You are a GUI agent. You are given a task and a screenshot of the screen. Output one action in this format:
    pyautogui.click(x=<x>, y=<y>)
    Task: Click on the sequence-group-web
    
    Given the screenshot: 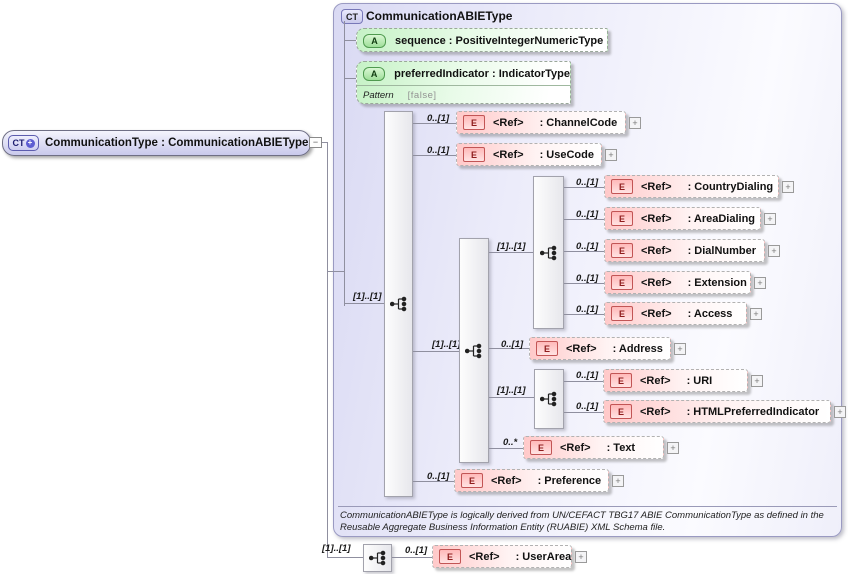 What is the action you would take?
    pyautogui.click(x=549, y=399)
    